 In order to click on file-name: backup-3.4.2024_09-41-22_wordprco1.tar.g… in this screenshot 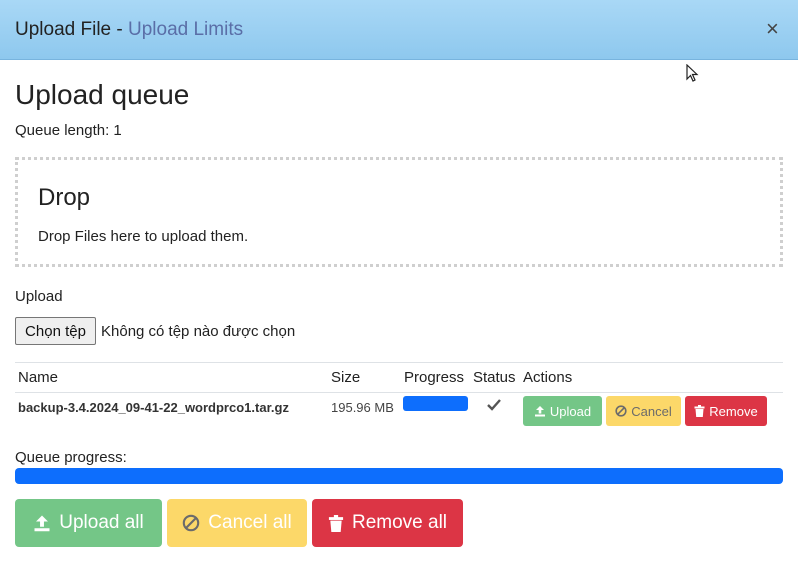, I will do `click(153, 407)`.